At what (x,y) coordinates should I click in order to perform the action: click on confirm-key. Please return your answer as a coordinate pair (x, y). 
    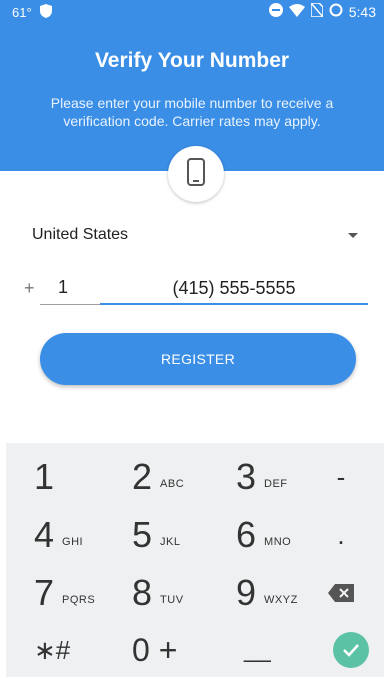
    Looking at the image, I should click on (345, 650).